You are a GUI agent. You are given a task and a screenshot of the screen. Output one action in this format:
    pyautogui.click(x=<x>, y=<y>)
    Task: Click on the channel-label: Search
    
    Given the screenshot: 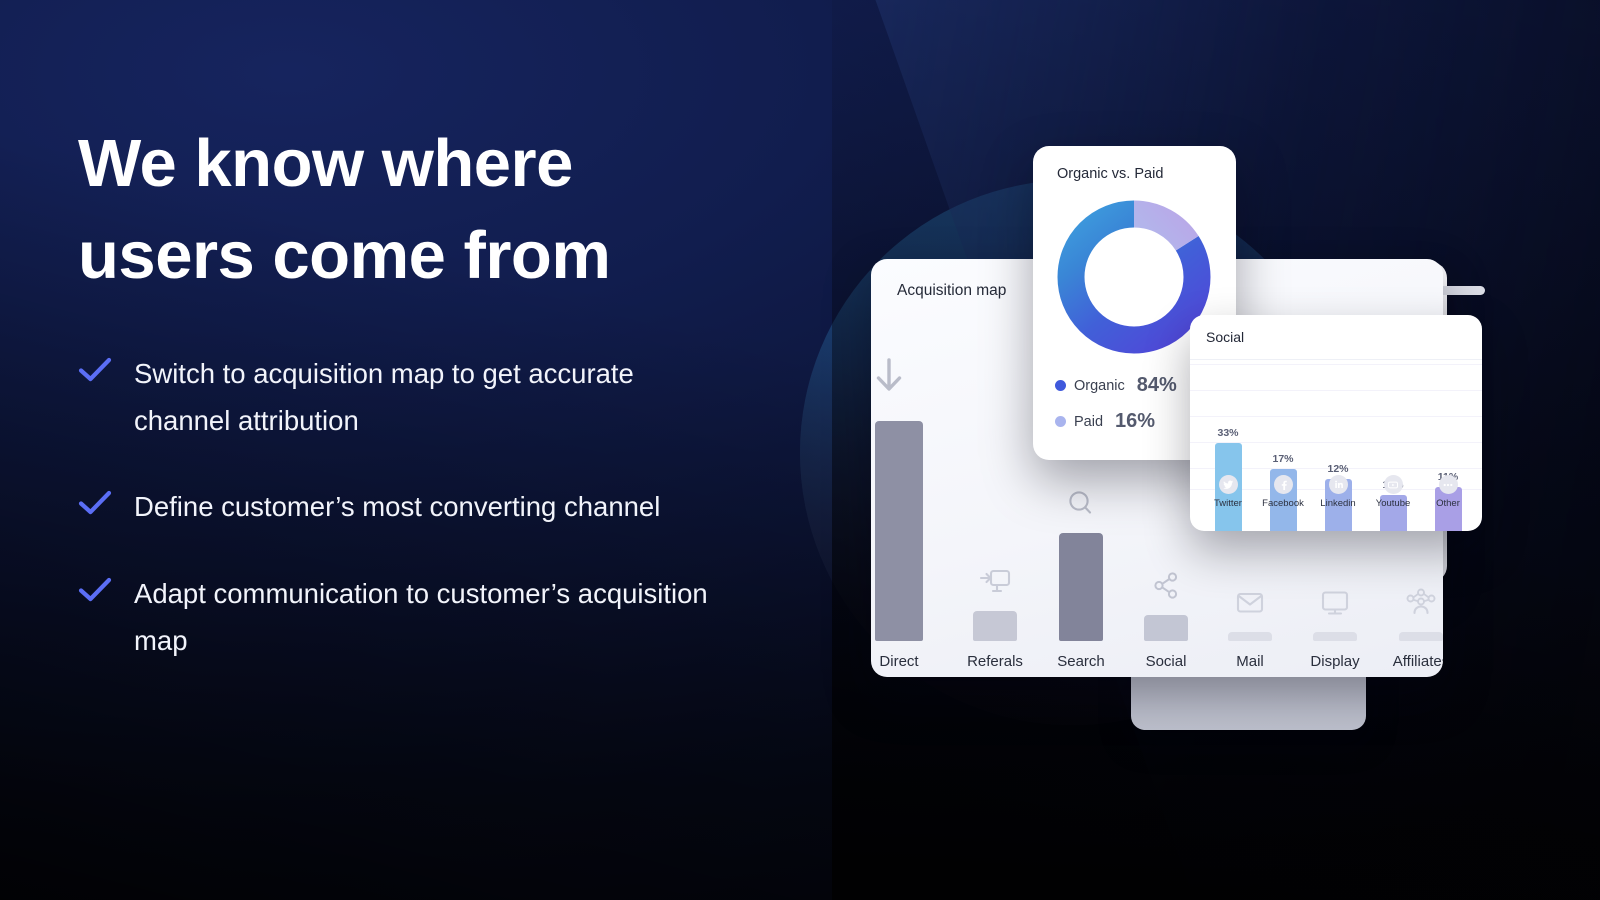 What is the action you would take?
    pyautogui.click(x=1081, y=661)
    